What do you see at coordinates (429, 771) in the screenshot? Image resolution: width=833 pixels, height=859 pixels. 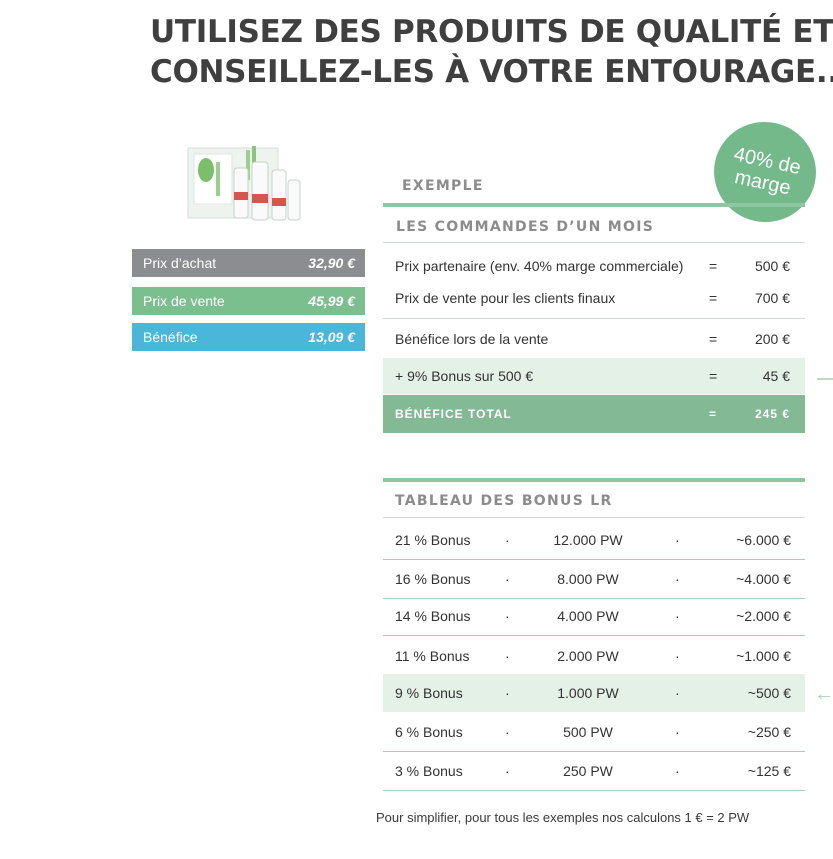 I see `bonus-percent: 3 % Bonus` at bounding box center [429, 771].